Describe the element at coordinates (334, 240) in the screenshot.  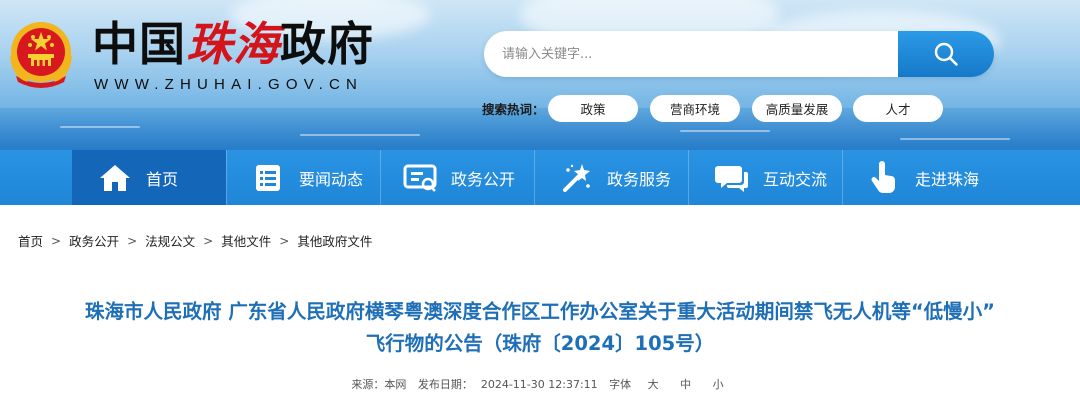
I see `breadcrumb-item: 其他政府文件` at that location.